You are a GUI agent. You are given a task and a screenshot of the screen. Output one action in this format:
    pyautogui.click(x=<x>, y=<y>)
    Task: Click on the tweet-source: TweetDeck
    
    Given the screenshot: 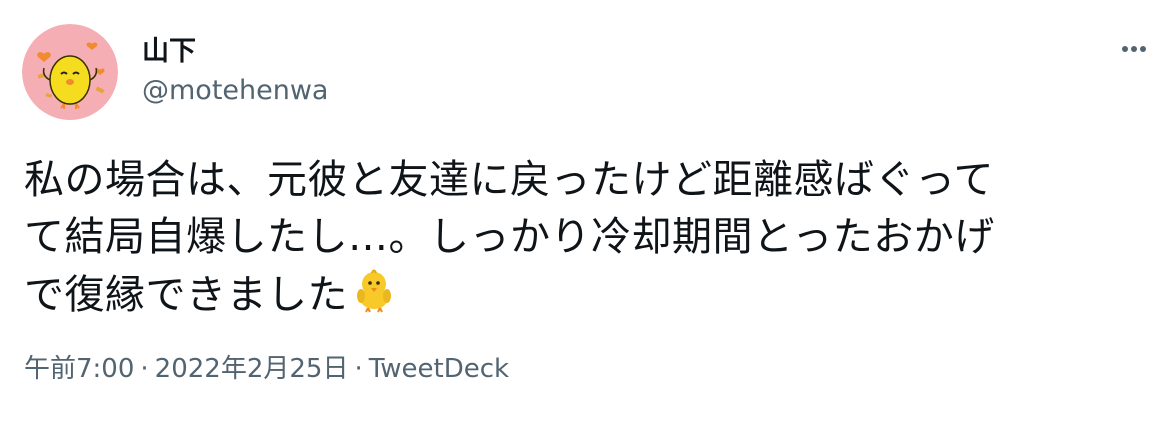 What is the action you would take?
    pyautogui.click(x=439, y=369)
    